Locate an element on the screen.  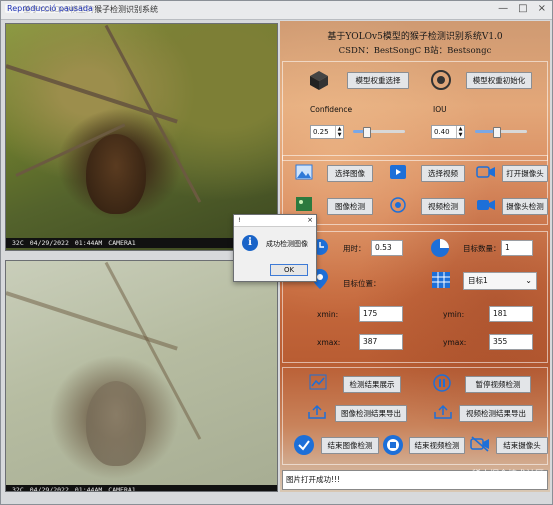
maximize-icon: □ is located at coordinates (522, 8).